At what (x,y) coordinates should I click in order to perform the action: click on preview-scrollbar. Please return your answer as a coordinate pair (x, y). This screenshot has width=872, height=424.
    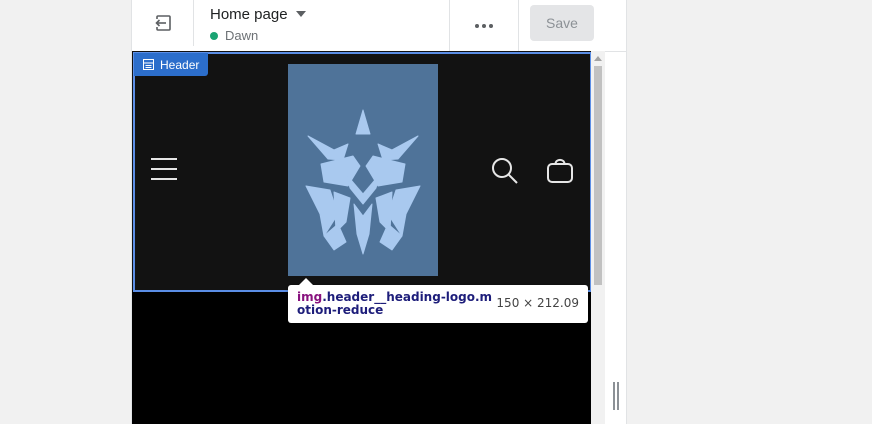
    Looking at the image, I should click on (598, 237).